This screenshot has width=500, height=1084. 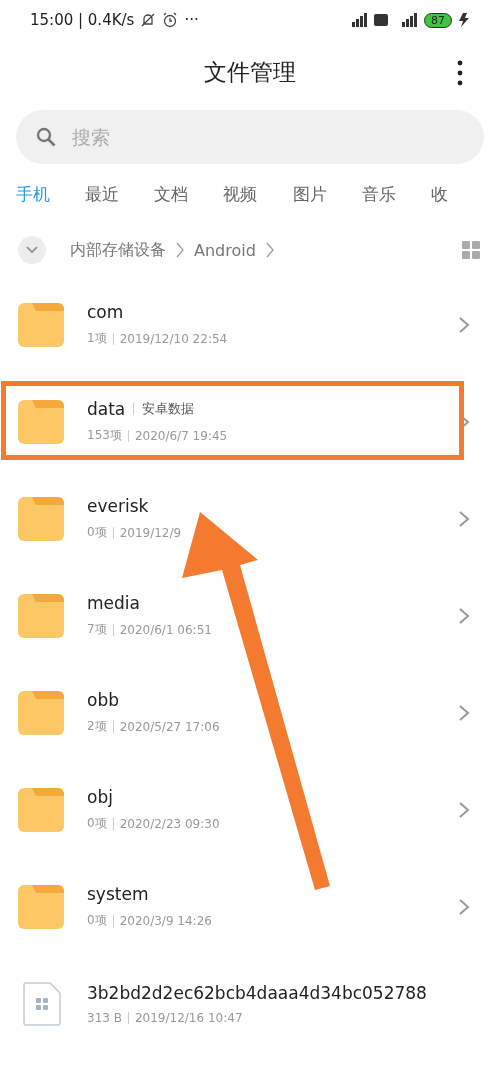 I want to click on item-count: 1项, so click(x=97, y=338).